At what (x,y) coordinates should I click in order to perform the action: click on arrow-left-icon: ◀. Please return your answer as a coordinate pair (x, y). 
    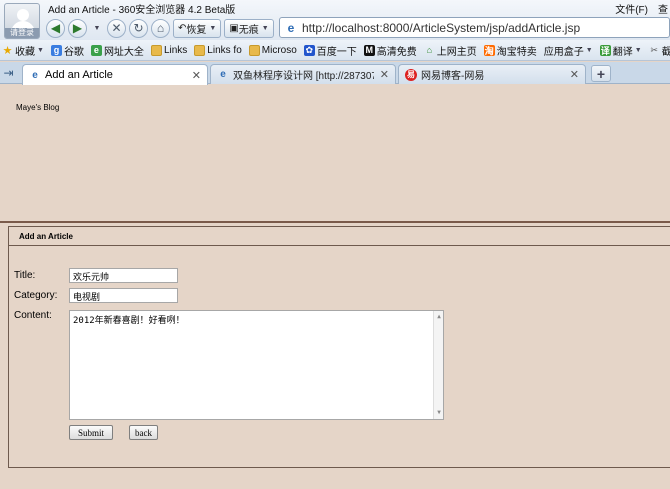
    Looking at the image, I should click on (55, 28).